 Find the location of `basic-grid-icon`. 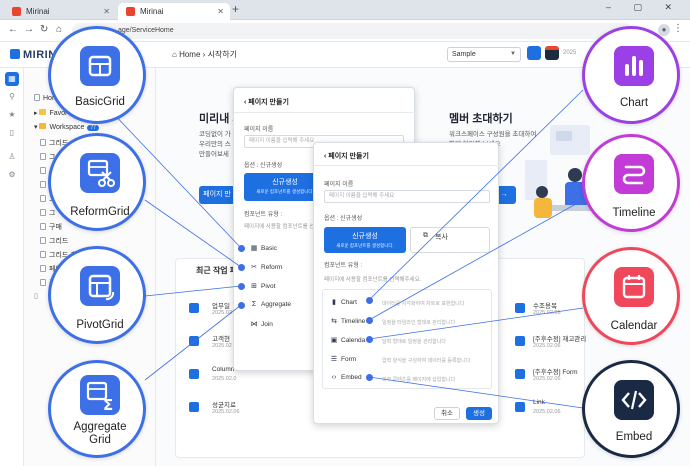

basic-grid-icon is located at coordinates (100, 66).